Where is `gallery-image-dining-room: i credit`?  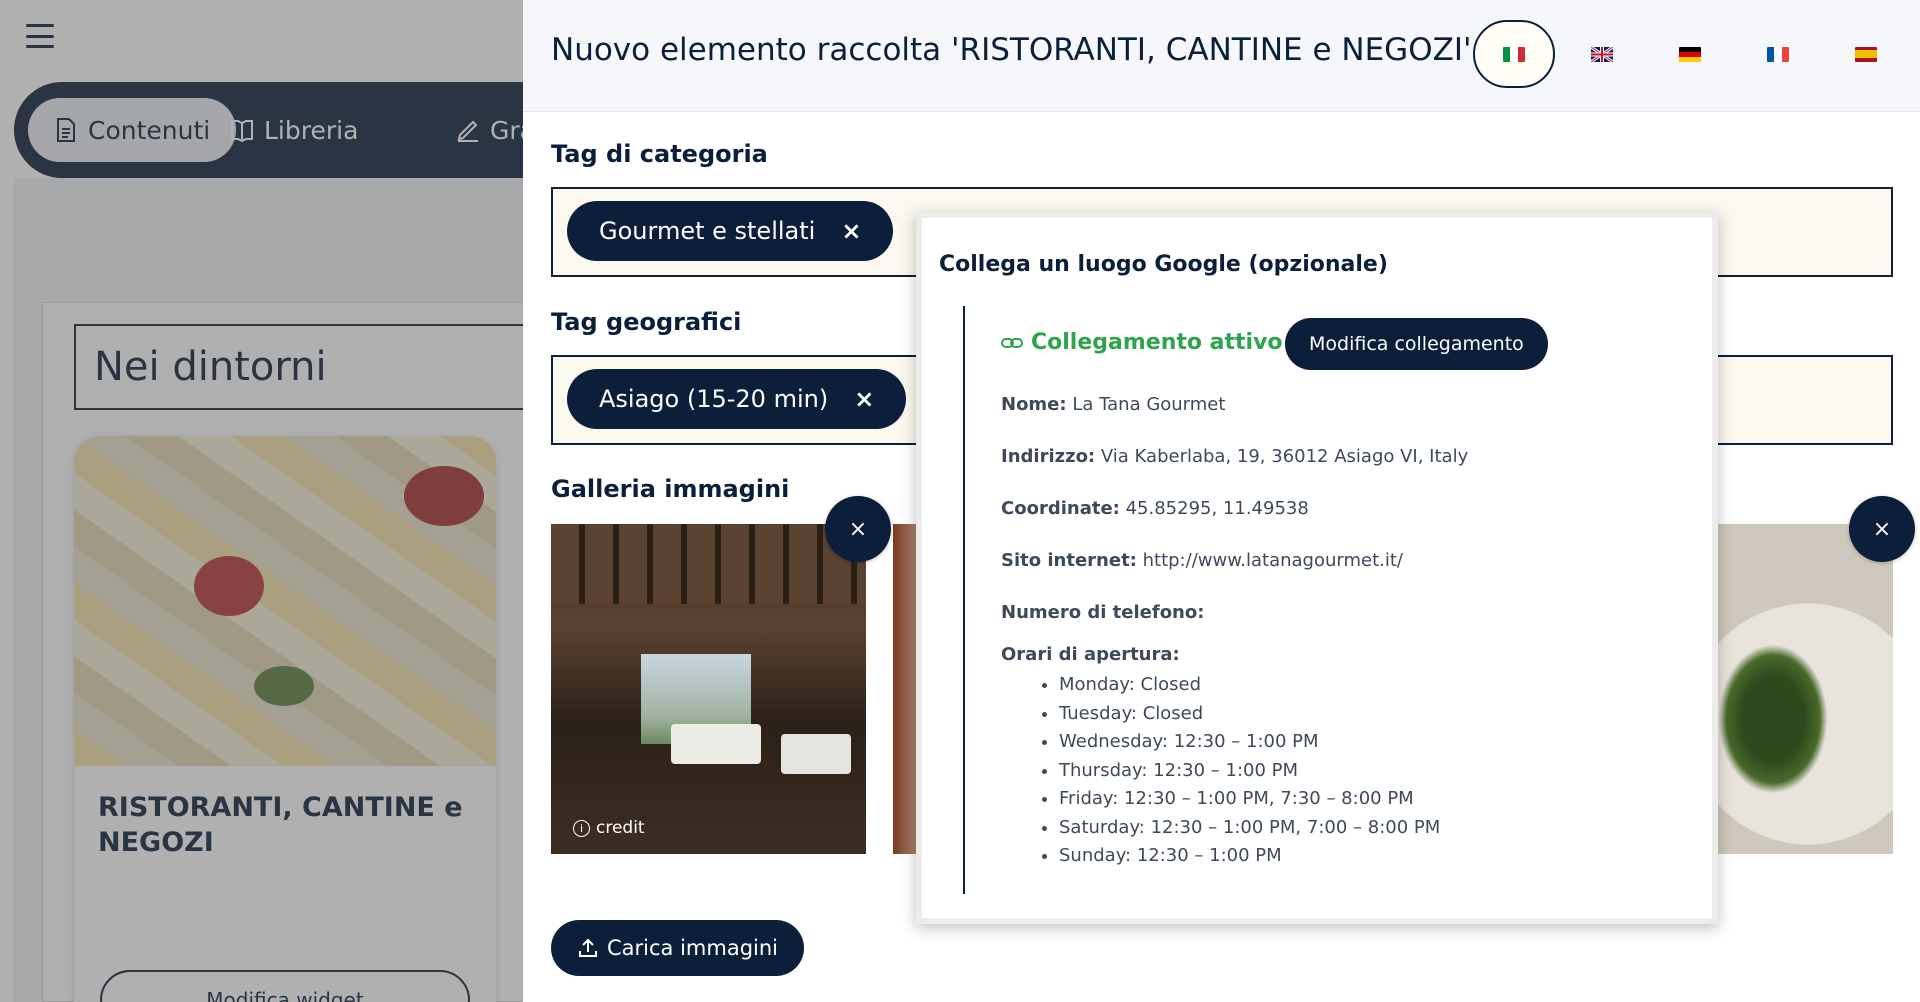 gallery-image-dining-room: i credit is located at coordinates (708, 689).